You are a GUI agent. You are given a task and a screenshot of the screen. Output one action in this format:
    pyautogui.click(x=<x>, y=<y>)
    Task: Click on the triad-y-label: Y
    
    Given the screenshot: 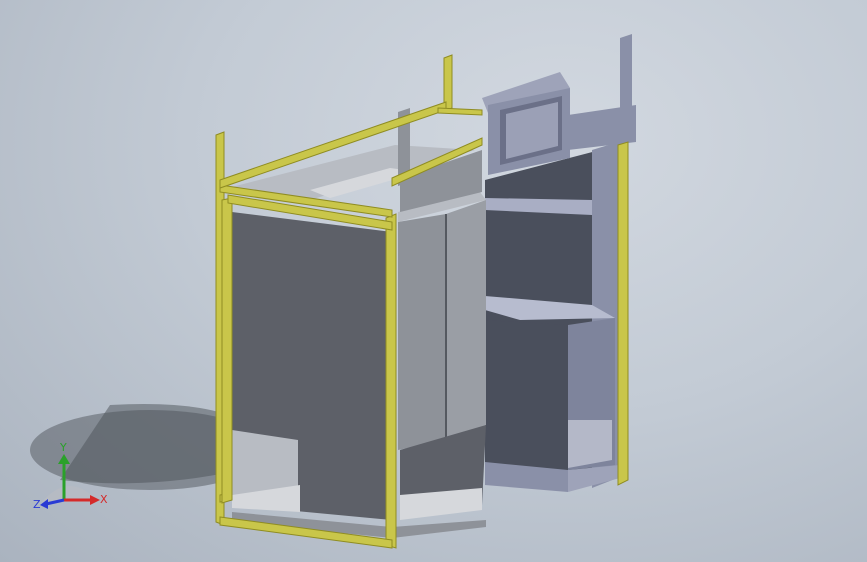 What is the action you would take?
    pyautogui.click(x=63, y=447)
    